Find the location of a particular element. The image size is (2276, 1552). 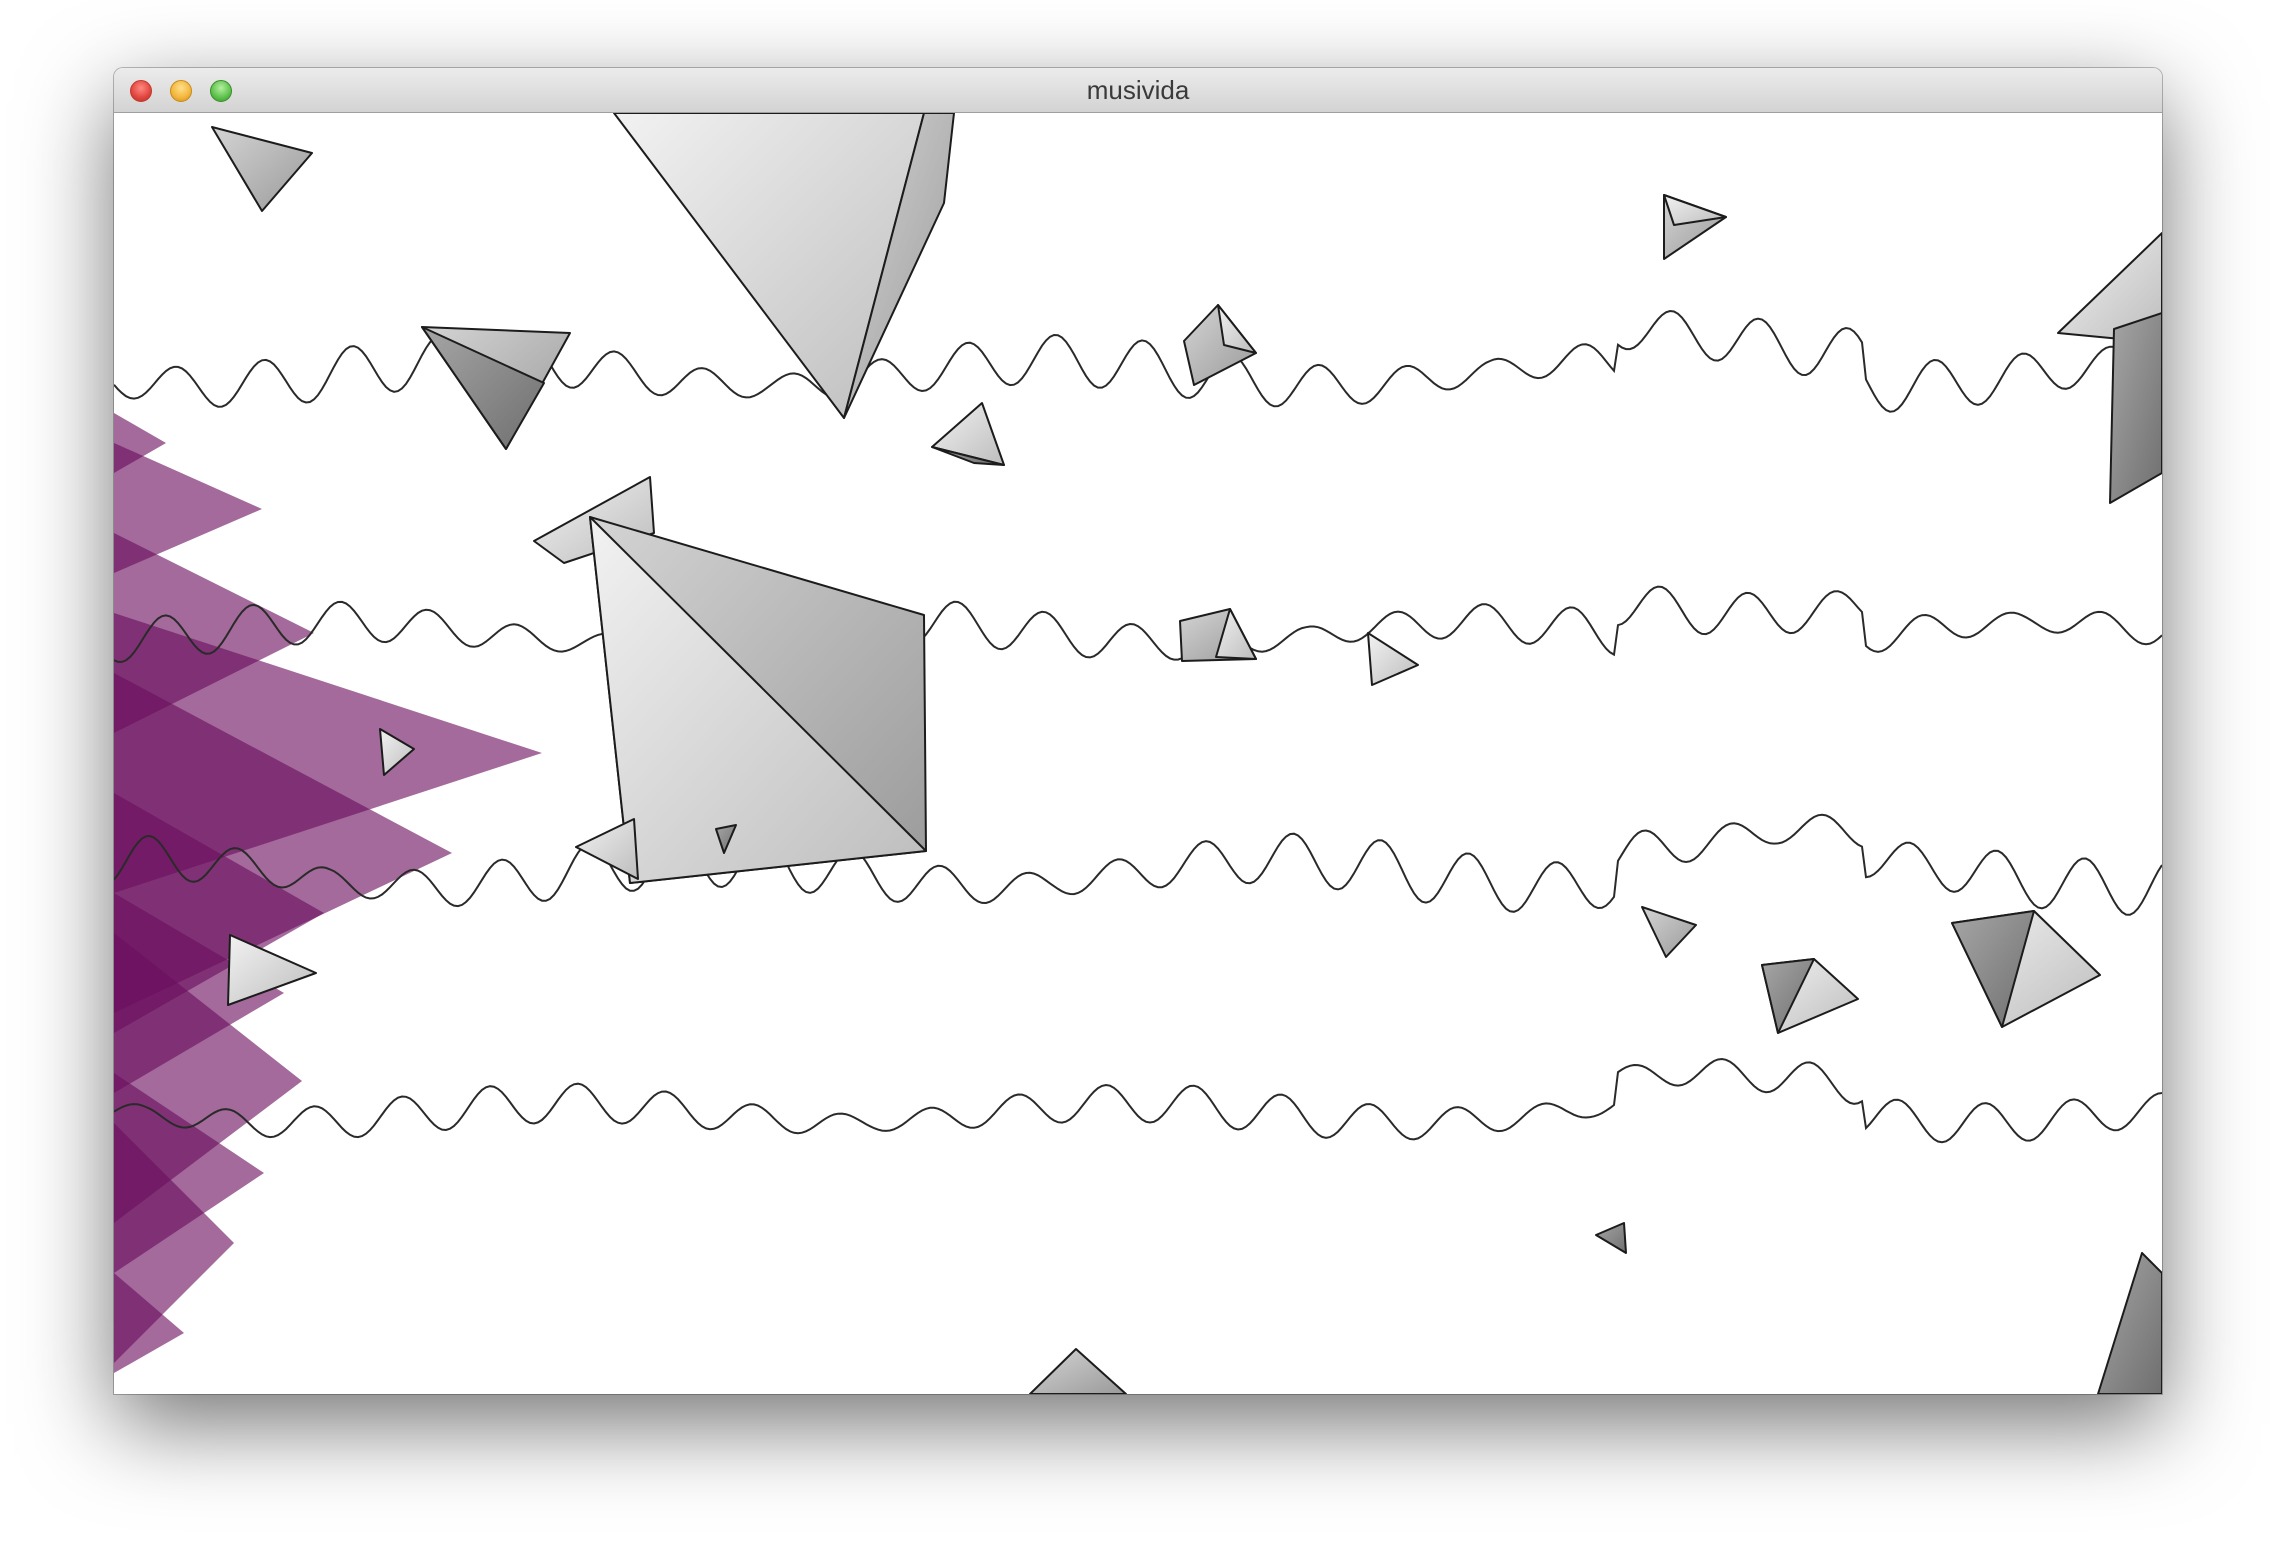

shape-big-top is located at coordinates (769, 266).